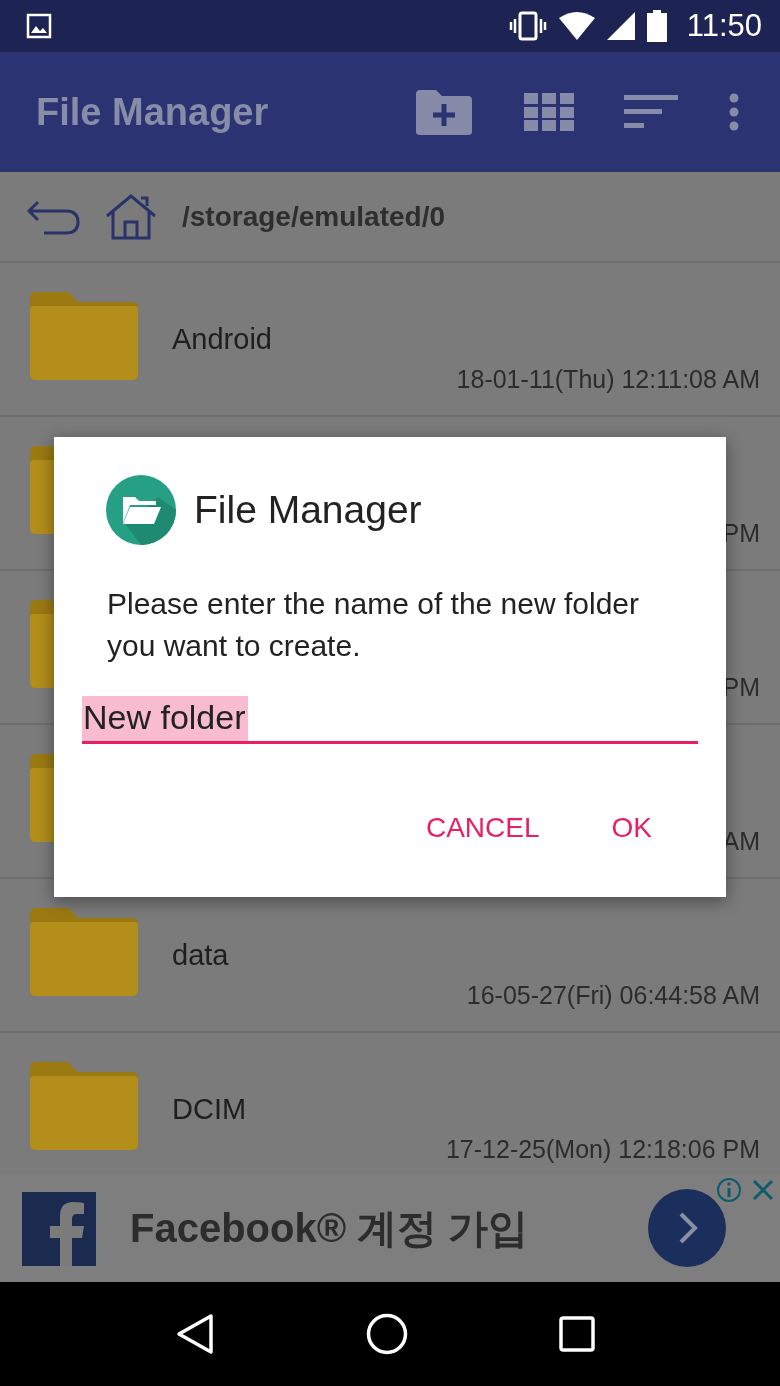 Image resolution: width=780 pixels, height=1386 pixels. What do you see at coordinates (222, 339) in the screenshot?
I see `folder-name: Android` at bounding box center [222, 339].